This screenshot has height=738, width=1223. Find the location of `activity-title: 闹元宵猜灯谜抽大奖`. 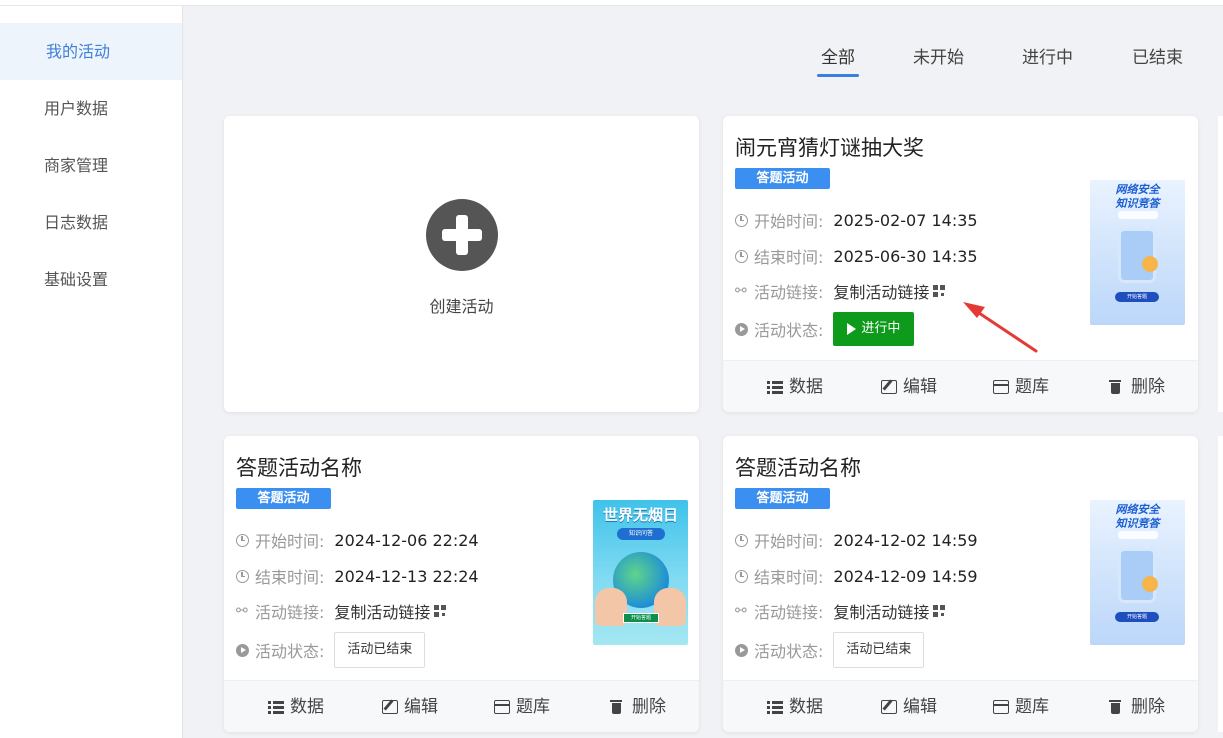

activity-title: 闹元宵猜灯谜抽大奖 is located at coordinates (829, 148).